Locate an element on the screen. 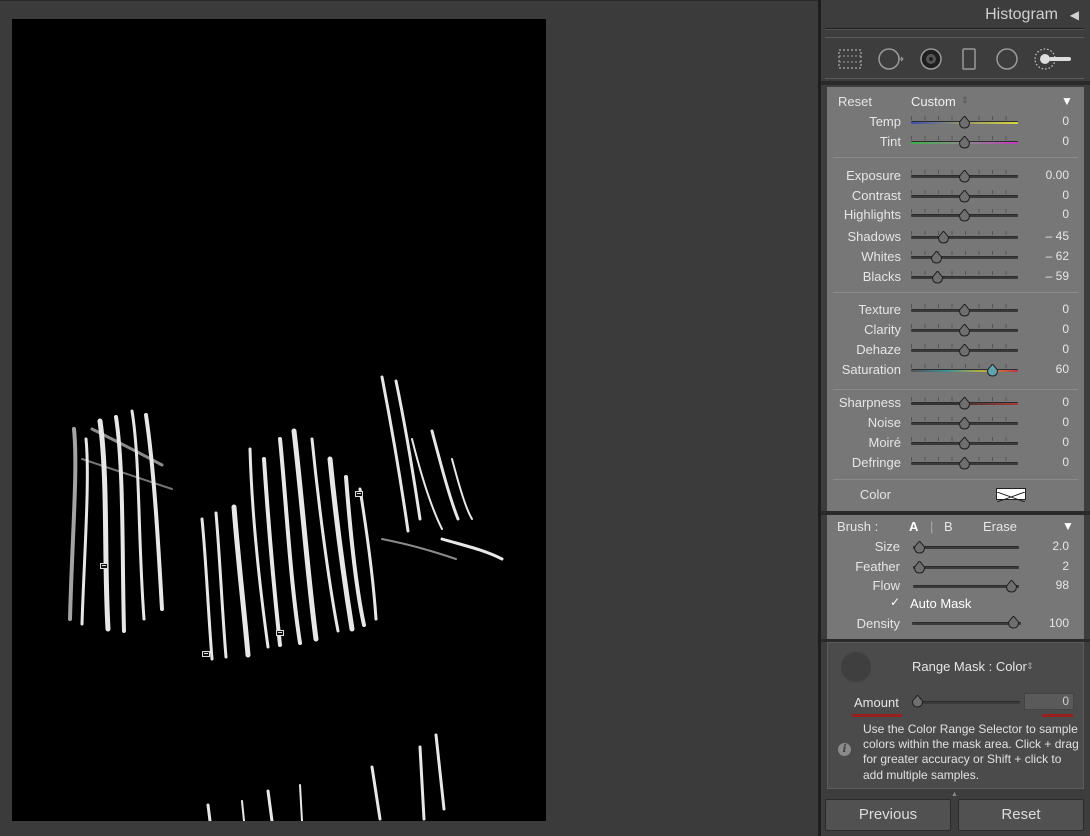  brush-tab-erase: Erase is located at coordinates (1000, 526).